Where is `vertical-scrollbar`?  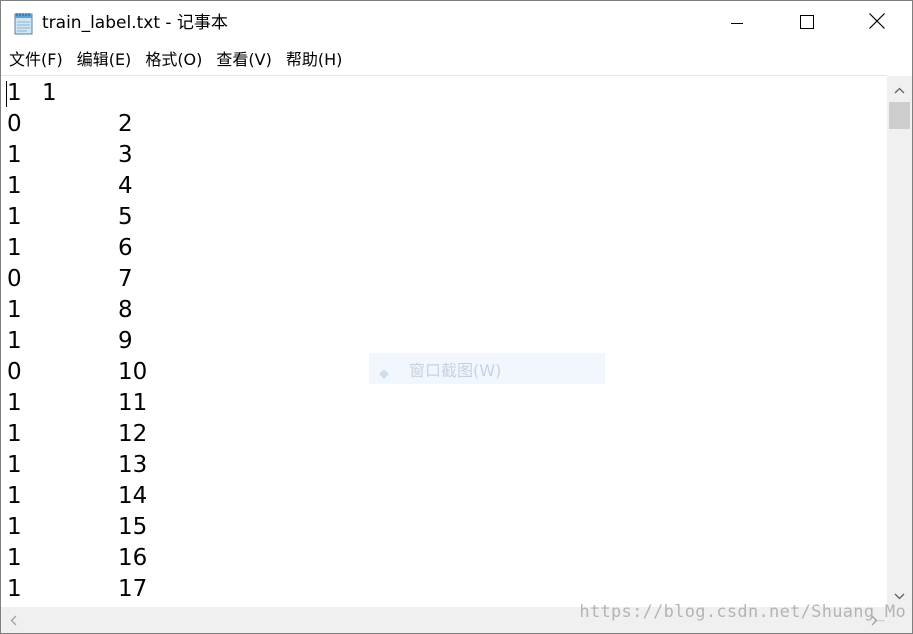 vertical-scrollbar is located at coordinates (899, 341).